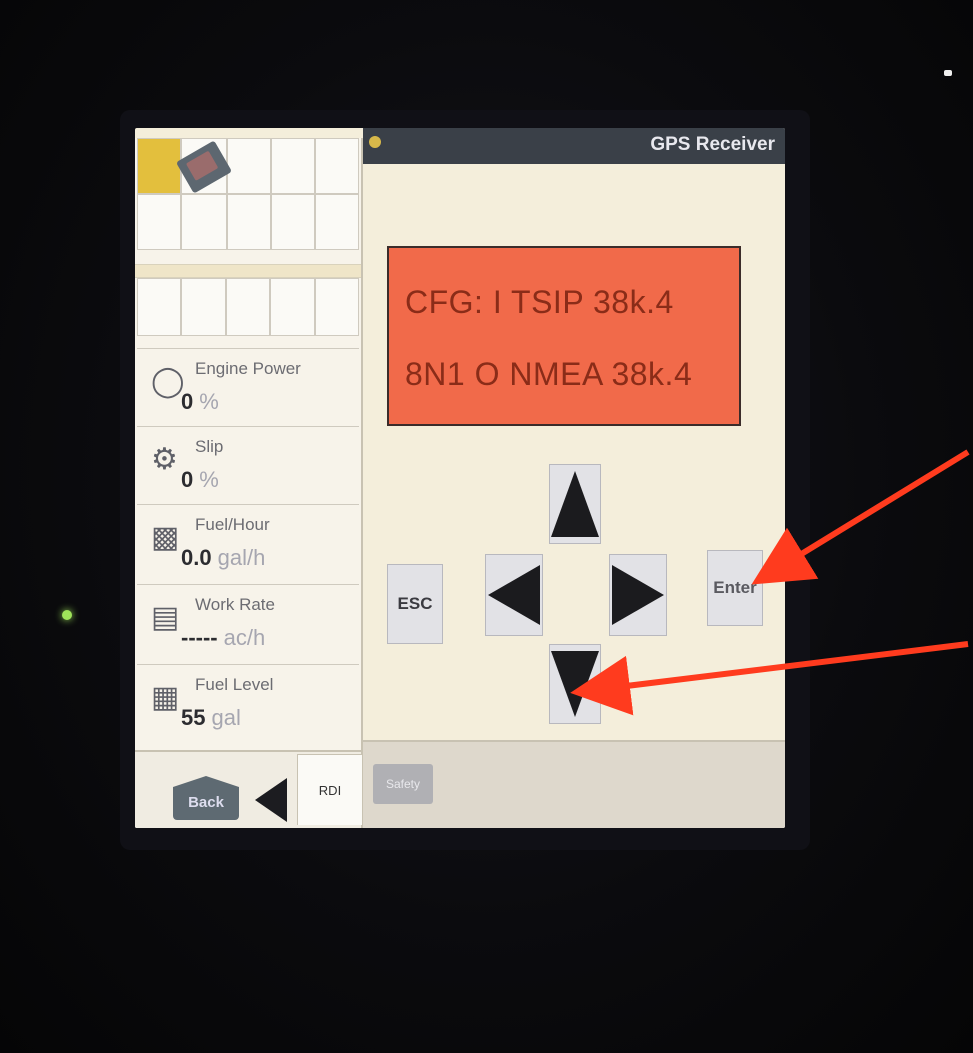  I want to click on shortcut-grid-top, so click(248, 194).